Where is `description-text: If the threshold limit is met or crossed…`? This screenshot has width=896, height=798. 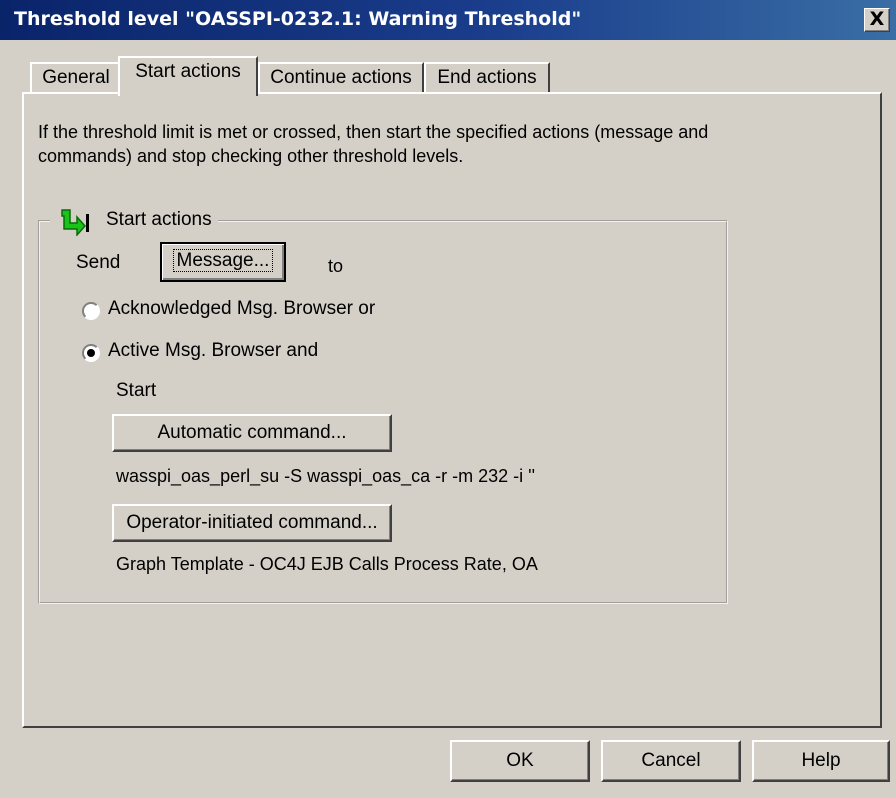 description-text: If the threshold limit is met or crossed… is located at coordinates (373, 144).